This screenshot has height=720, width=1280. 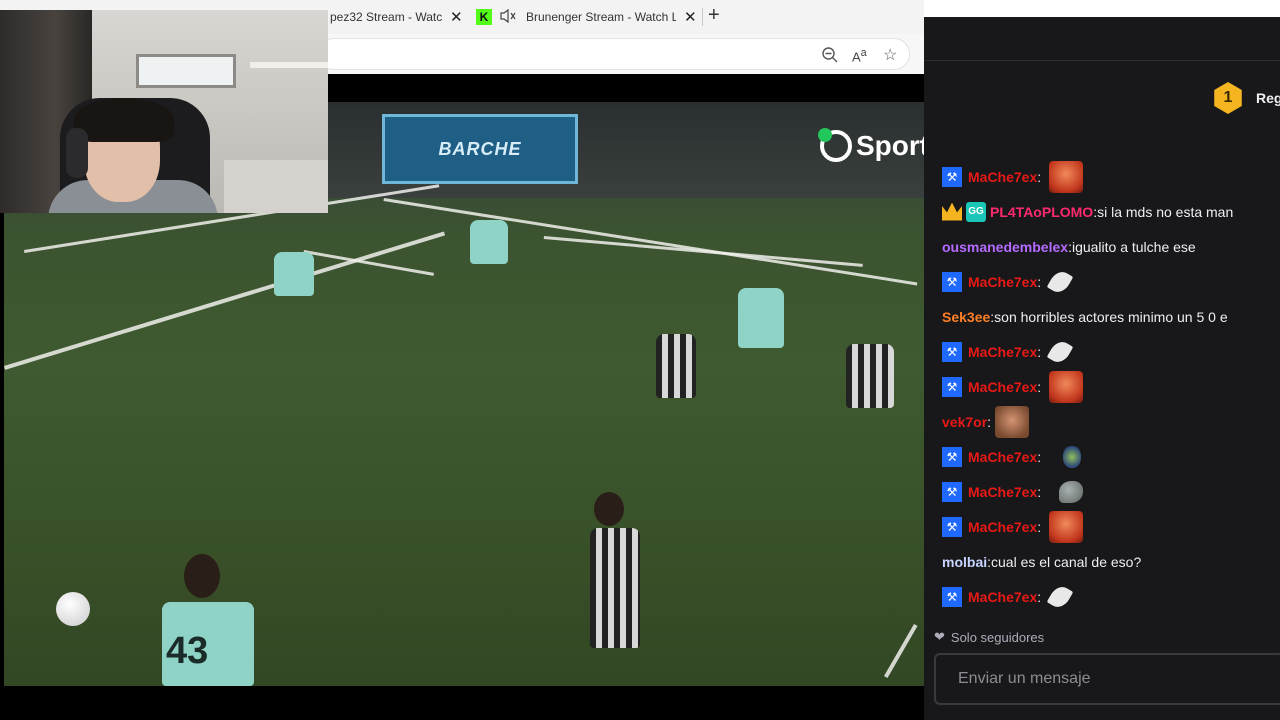 I want to click on read-aloud-icon: Aa, so click(x=859, y=55).